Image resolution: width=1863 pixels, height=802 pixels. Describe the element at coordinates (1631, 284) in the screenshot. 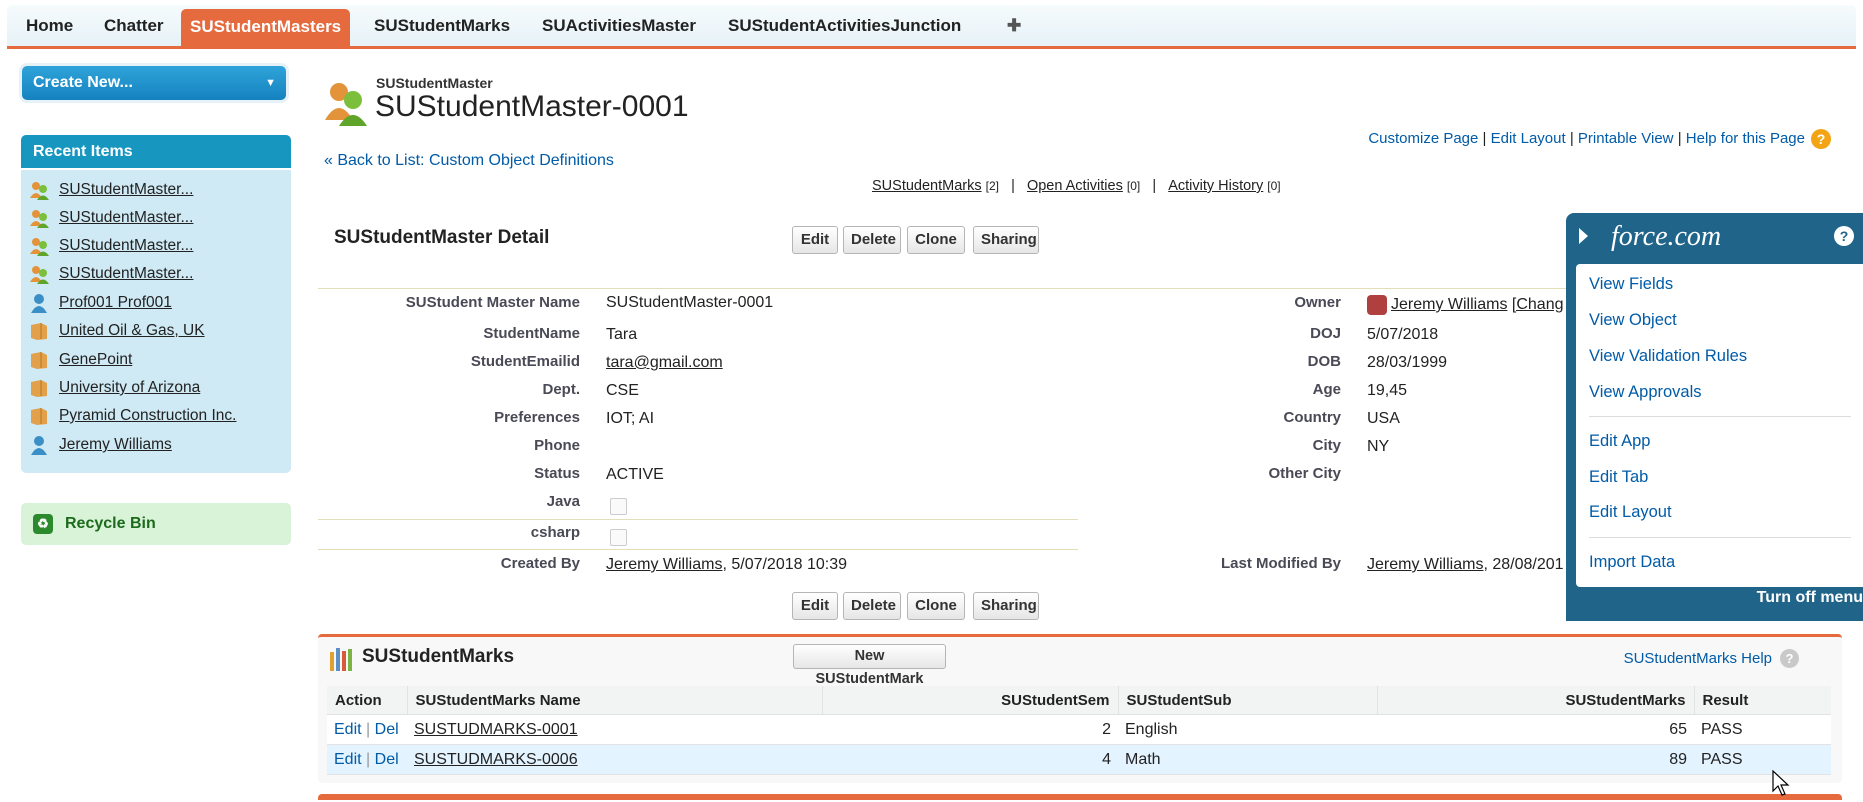

I see `view-fields-link: View Fields` at that location.